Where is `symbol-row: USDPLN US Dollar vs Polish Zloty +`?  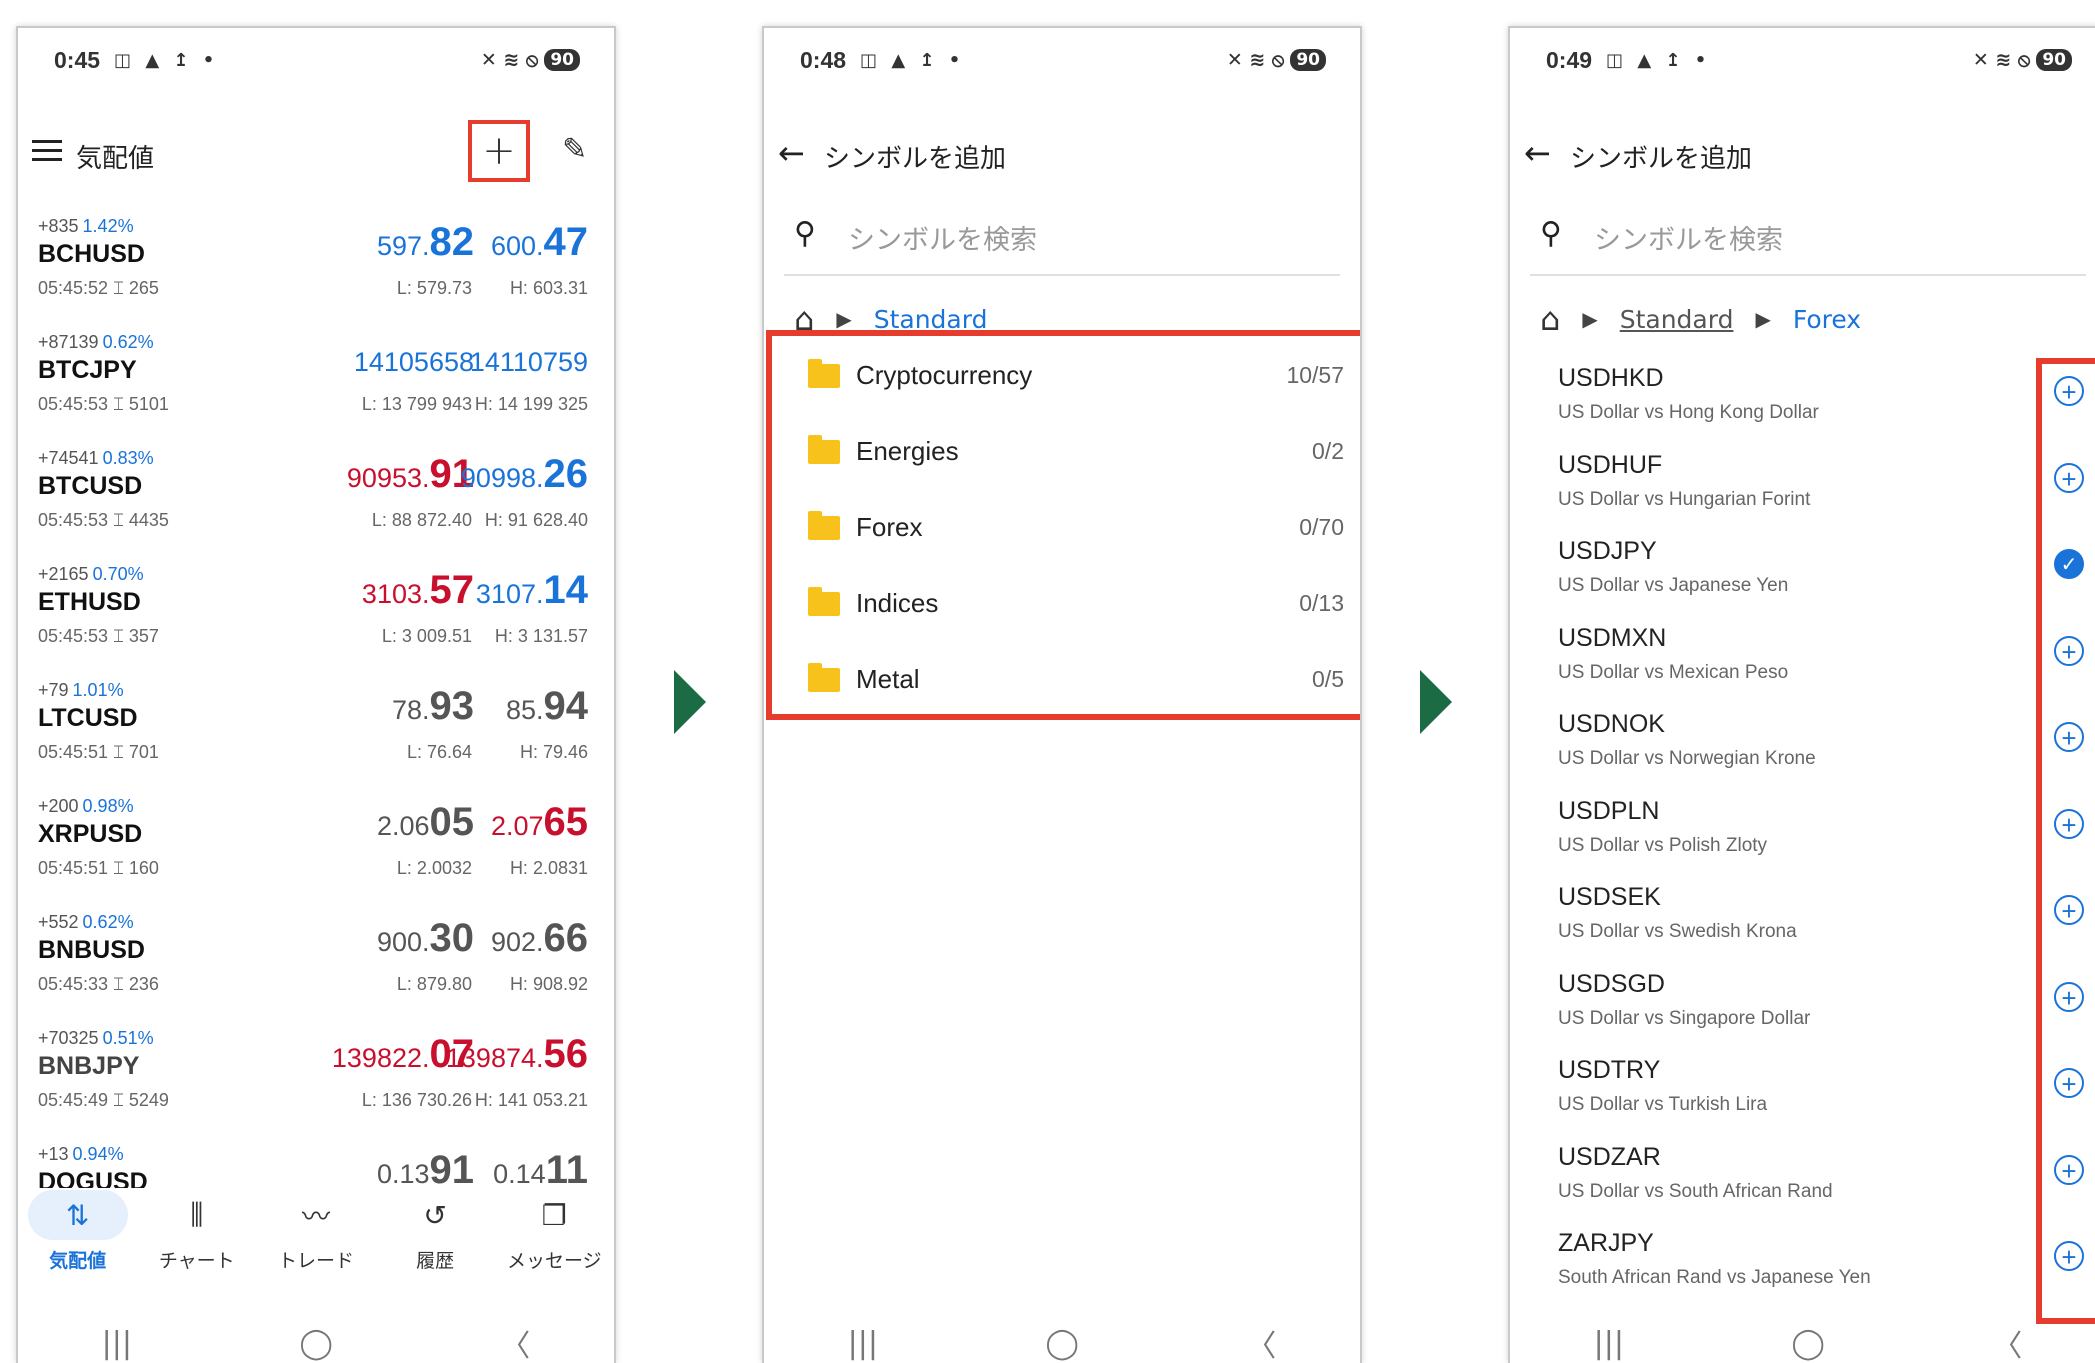 symbol-row: USDPLN US Dollar vs Polish Zloty + is located at coordinates (1802, 834).